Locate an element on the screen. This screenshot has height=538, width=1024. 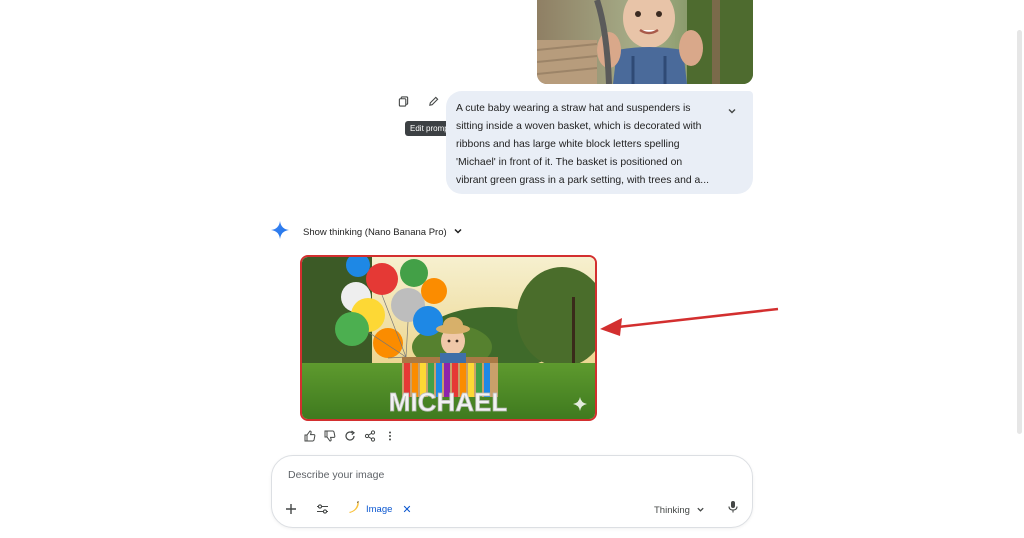
mode-label: Thinking is located at coordinates (672, 510).